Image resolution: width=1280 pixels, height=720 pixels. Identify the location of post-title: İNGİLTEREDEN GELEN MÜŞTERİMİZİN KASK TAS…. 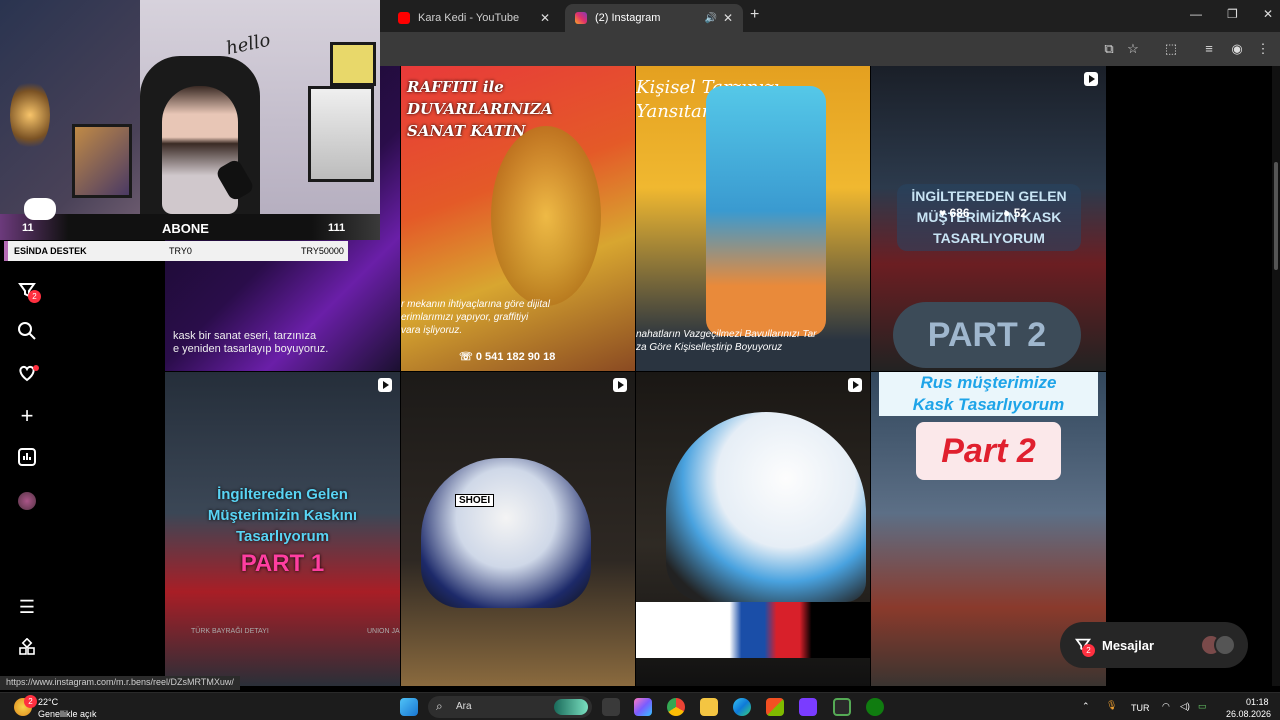
(989, 217).